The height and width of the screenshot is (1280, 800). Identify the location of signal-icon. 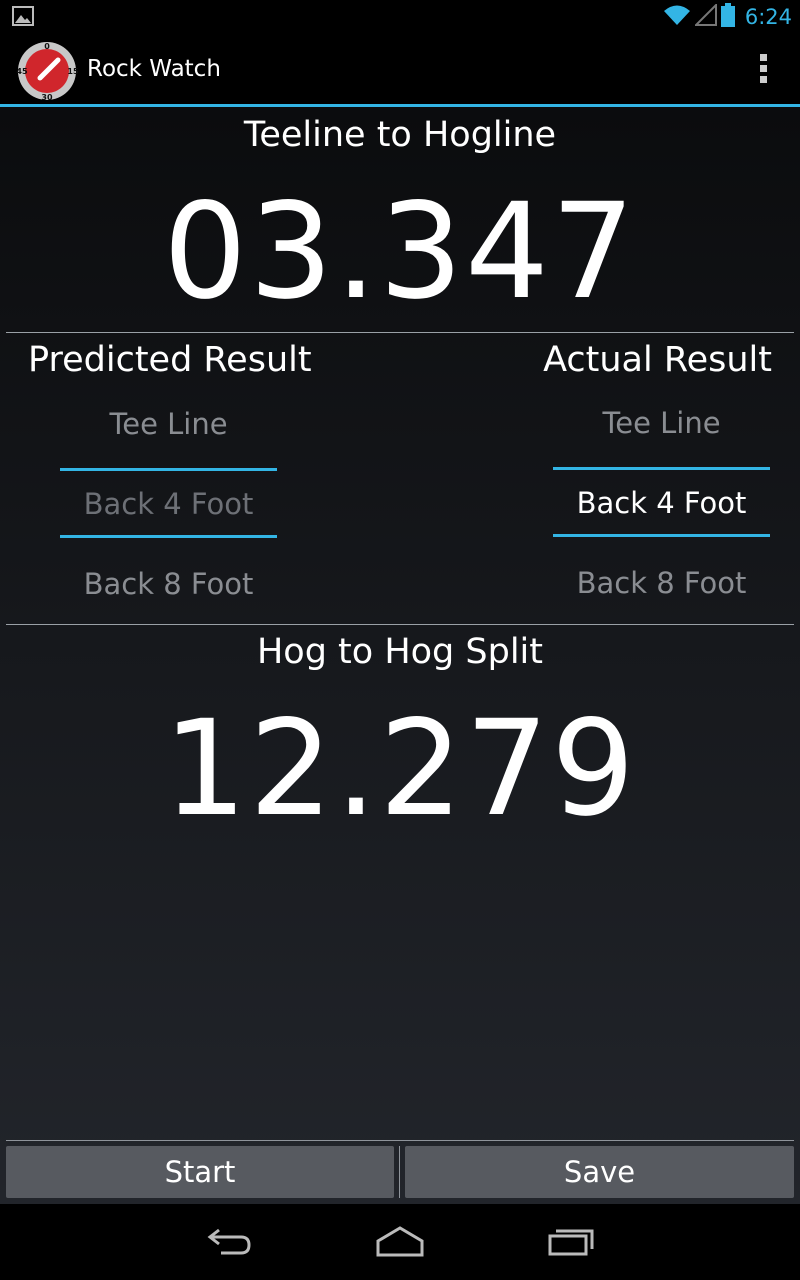
(705, 16).